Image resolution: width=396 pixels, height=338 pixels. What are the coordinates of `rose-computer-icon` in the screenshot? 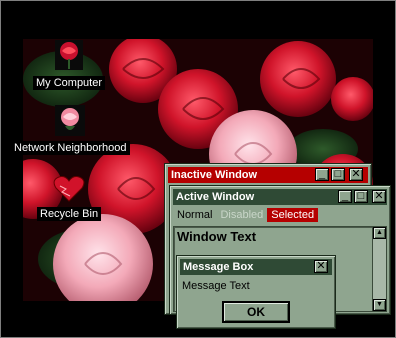 It's located at (69, 55).